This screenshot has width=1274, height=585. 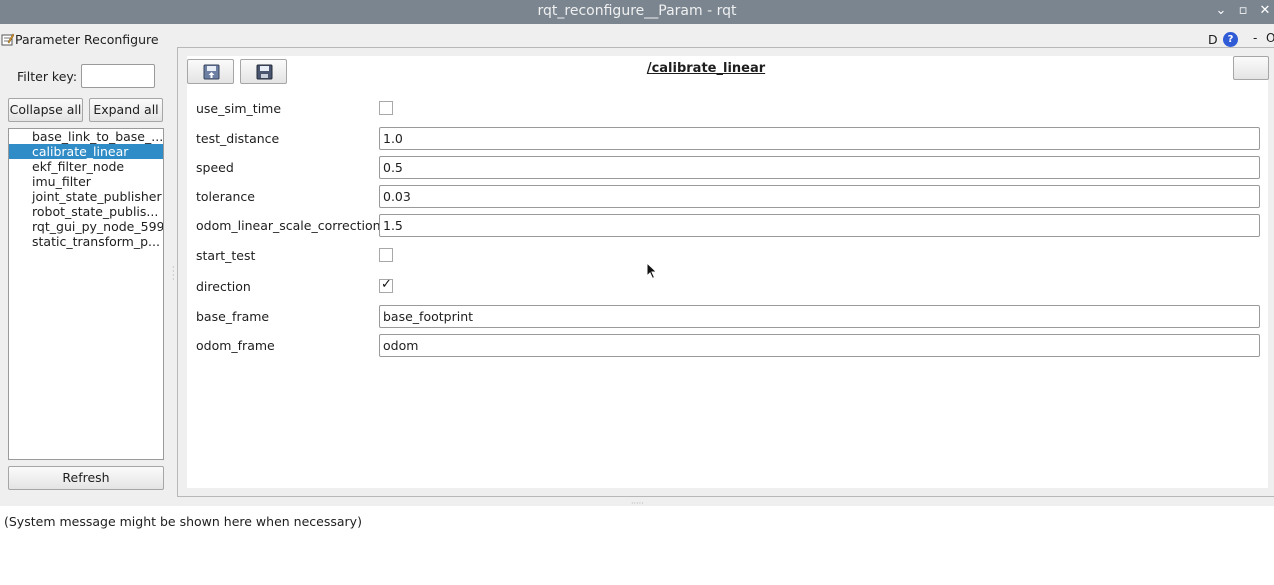 What do you see at coordinates (239, 108) in the screenshot?
I see `param-label-use-sim-time: use_sim_time` at bounding box center [239, 108].